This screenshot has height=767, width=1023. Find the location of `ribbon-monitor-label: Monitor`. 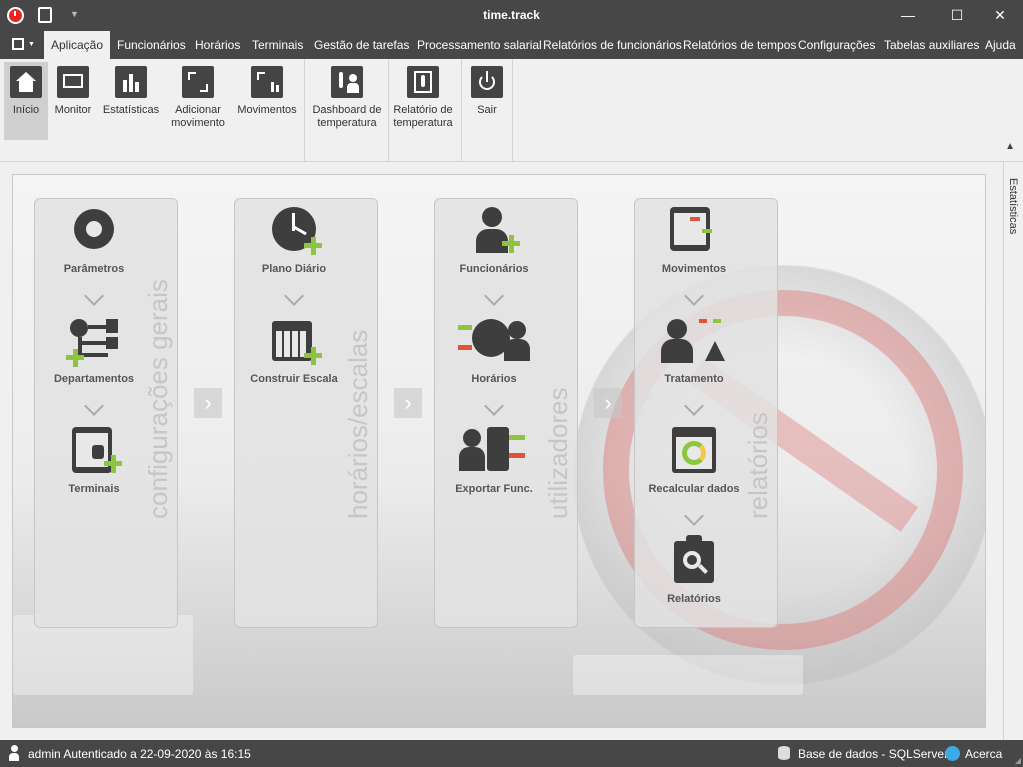

ribbon-monitor-label: Monitor is located at coordinates (73, 110).